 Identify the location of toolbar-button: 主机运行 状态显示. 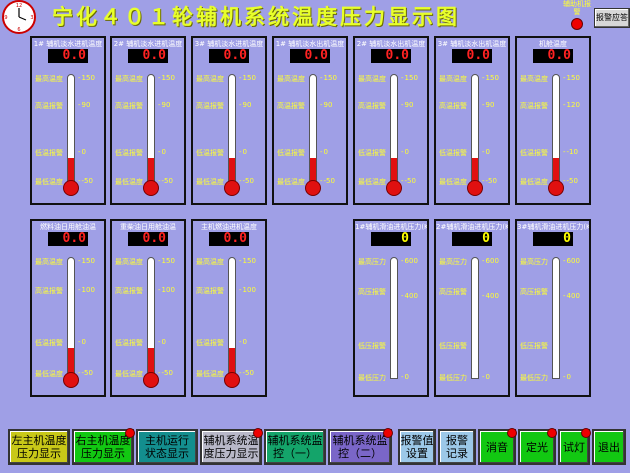
(167, 447).